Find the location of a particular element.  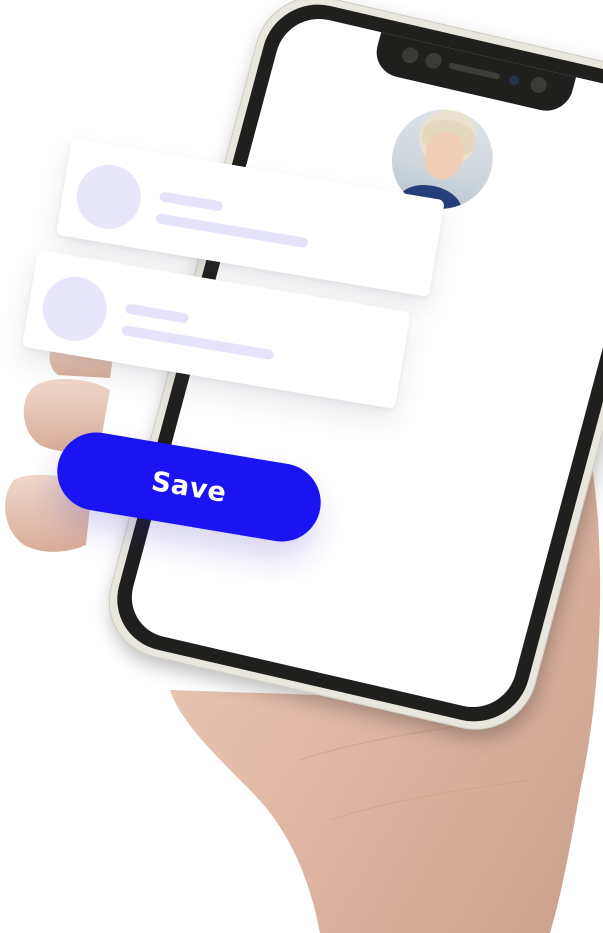

camera-icon is located at coordinates (514, 80).